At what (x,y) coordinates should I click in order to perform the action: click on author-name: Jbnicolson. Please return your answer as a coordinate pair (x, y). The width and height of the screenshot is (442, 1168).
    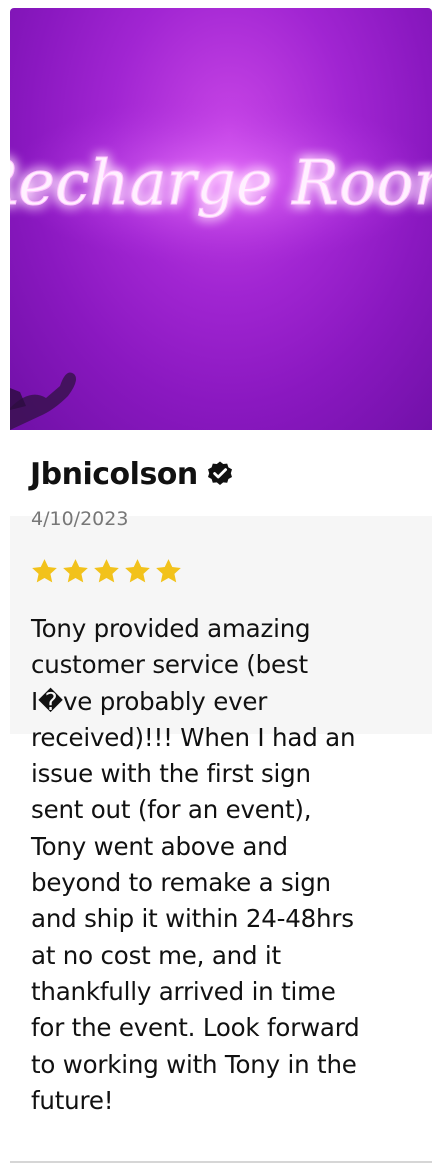
    Looking at the image, I should click on (114, 474).